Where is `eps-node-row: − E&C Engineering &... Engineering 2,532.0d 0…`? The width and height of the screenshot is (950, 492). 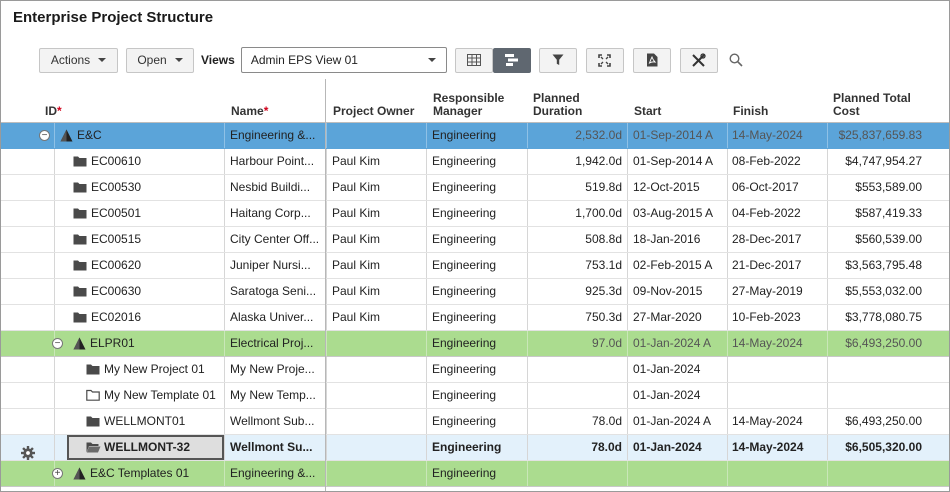 eps-node-row: − E&C Engineering &... Engineering 2,532.0d 0… is located at coordinates (475, 136).